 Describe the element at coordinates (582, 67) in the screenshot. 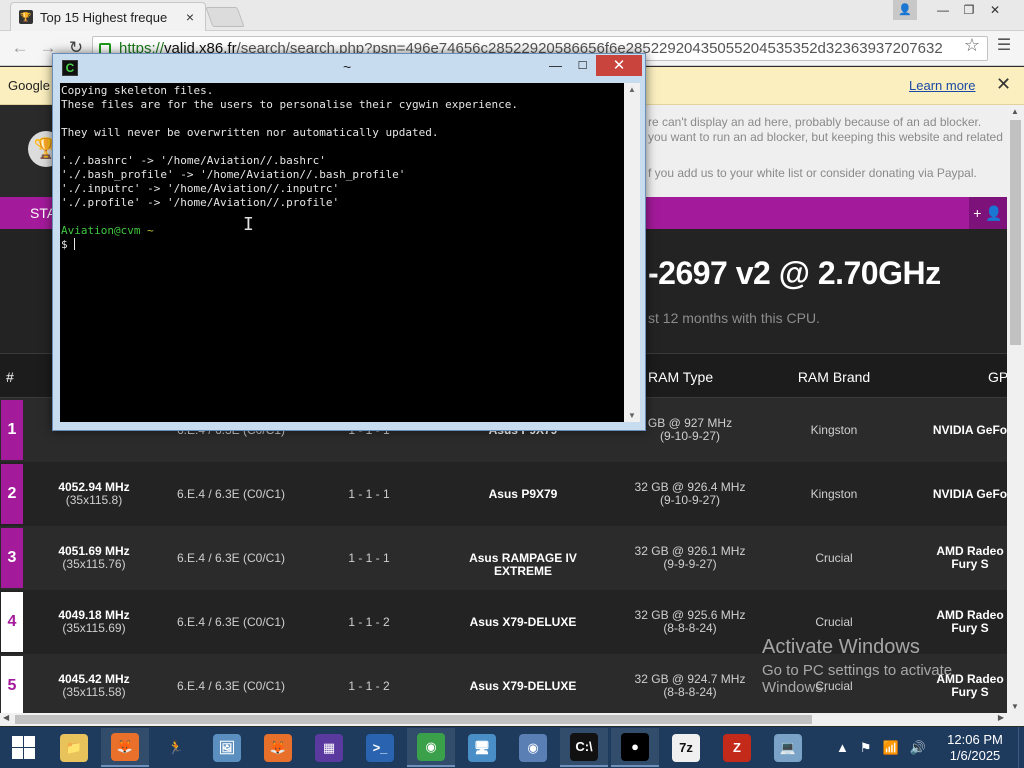

I see `terminal-maximize-button: ☐` at that location.